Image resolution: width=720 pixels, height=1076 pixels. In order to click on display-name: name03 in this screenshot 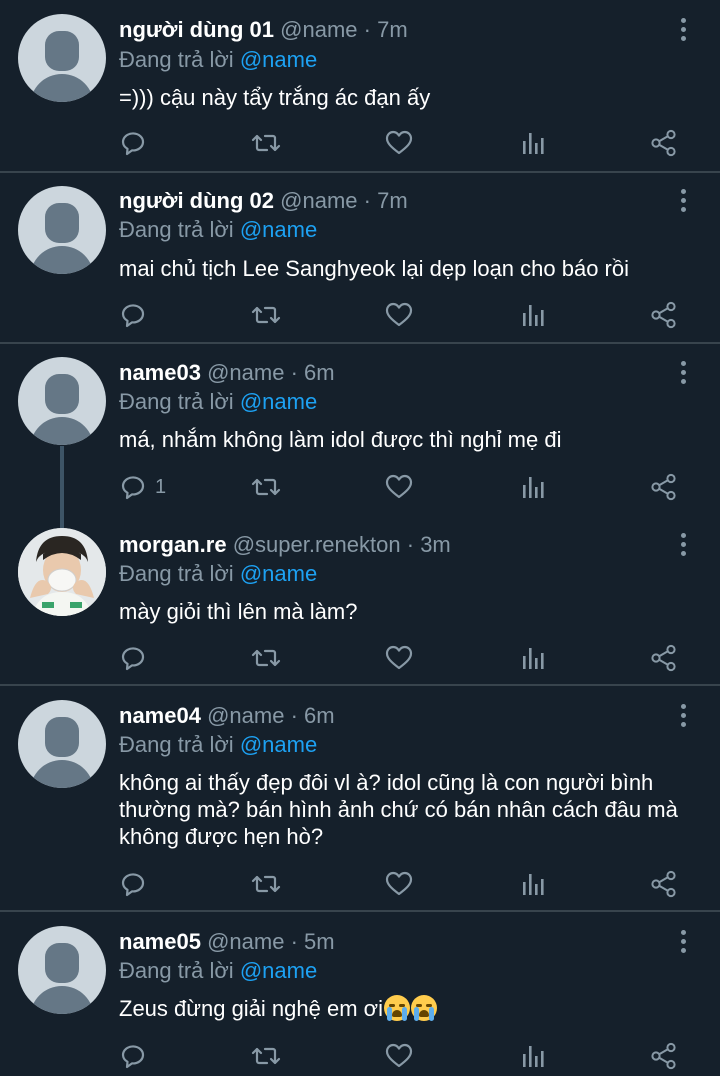, I will do `click(160, 372)`.